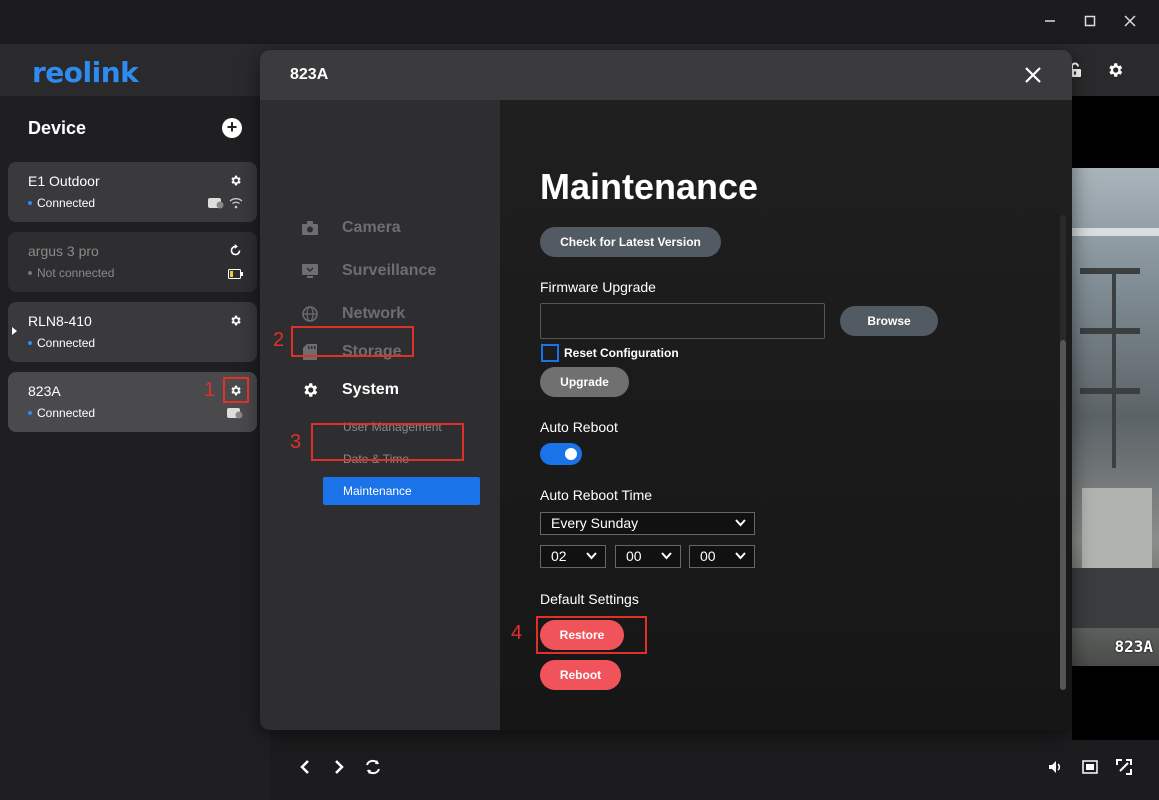 The height and width of the screenshot is (800, 1159). What do you see at coordinates (85, 72) in the screenshot?
I see `reolink-logo: reolink` at bounding box center [85, 72].